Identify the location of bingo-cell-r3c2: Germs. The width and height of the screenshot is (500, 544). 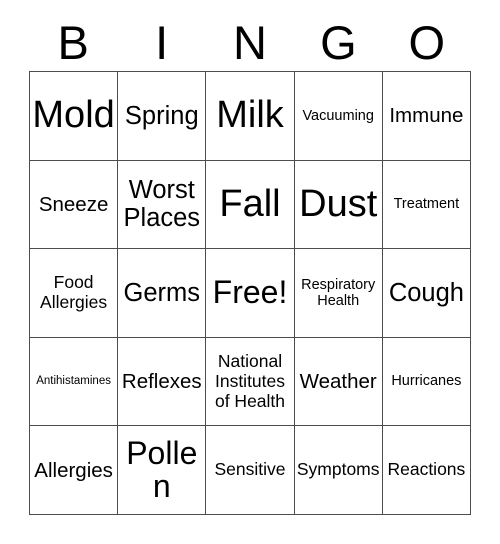
(162, 293).